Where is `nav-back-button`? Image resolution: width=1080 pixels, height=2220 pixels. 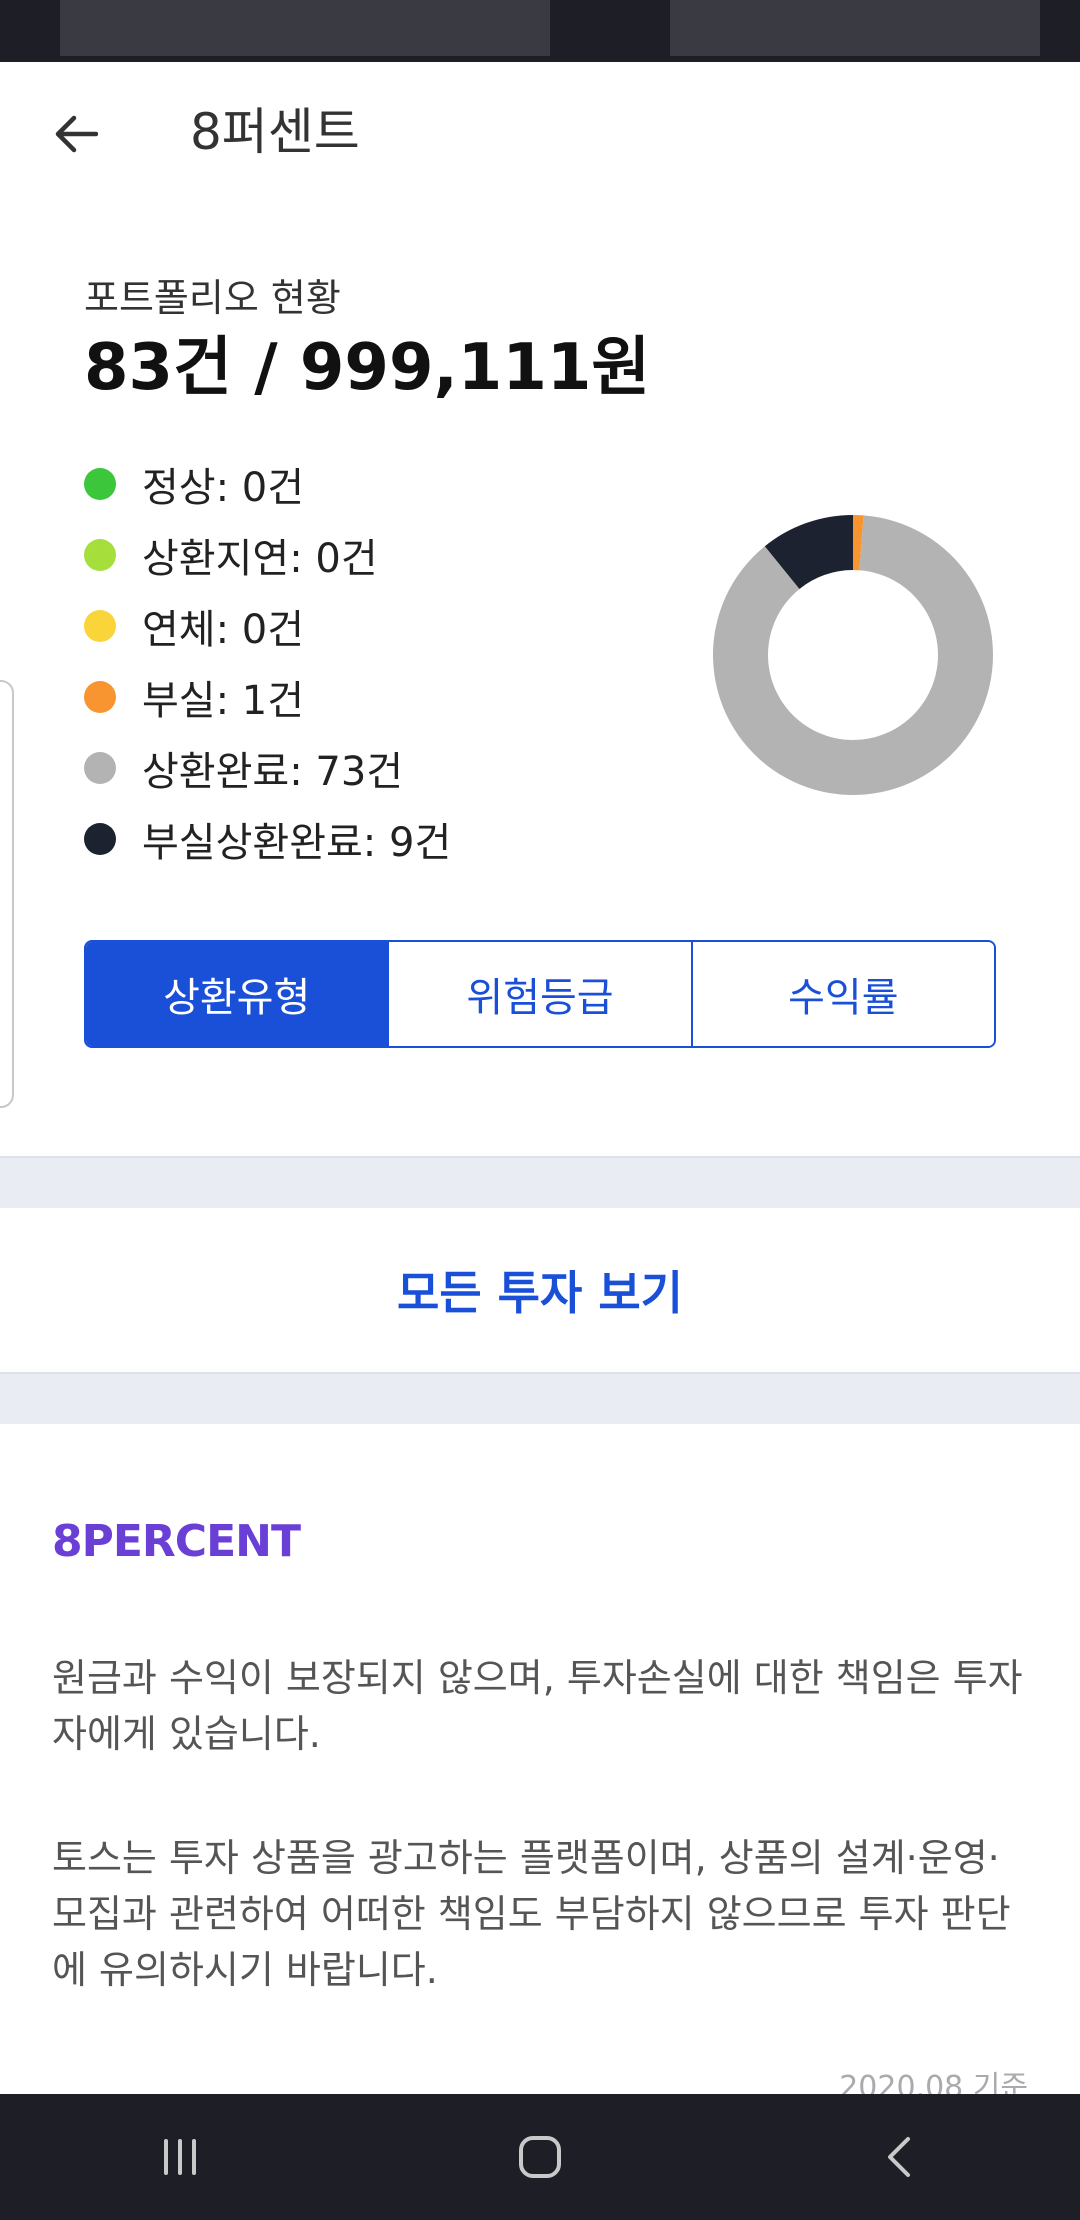 nav-back-button is located at coordinates (900, 2157).